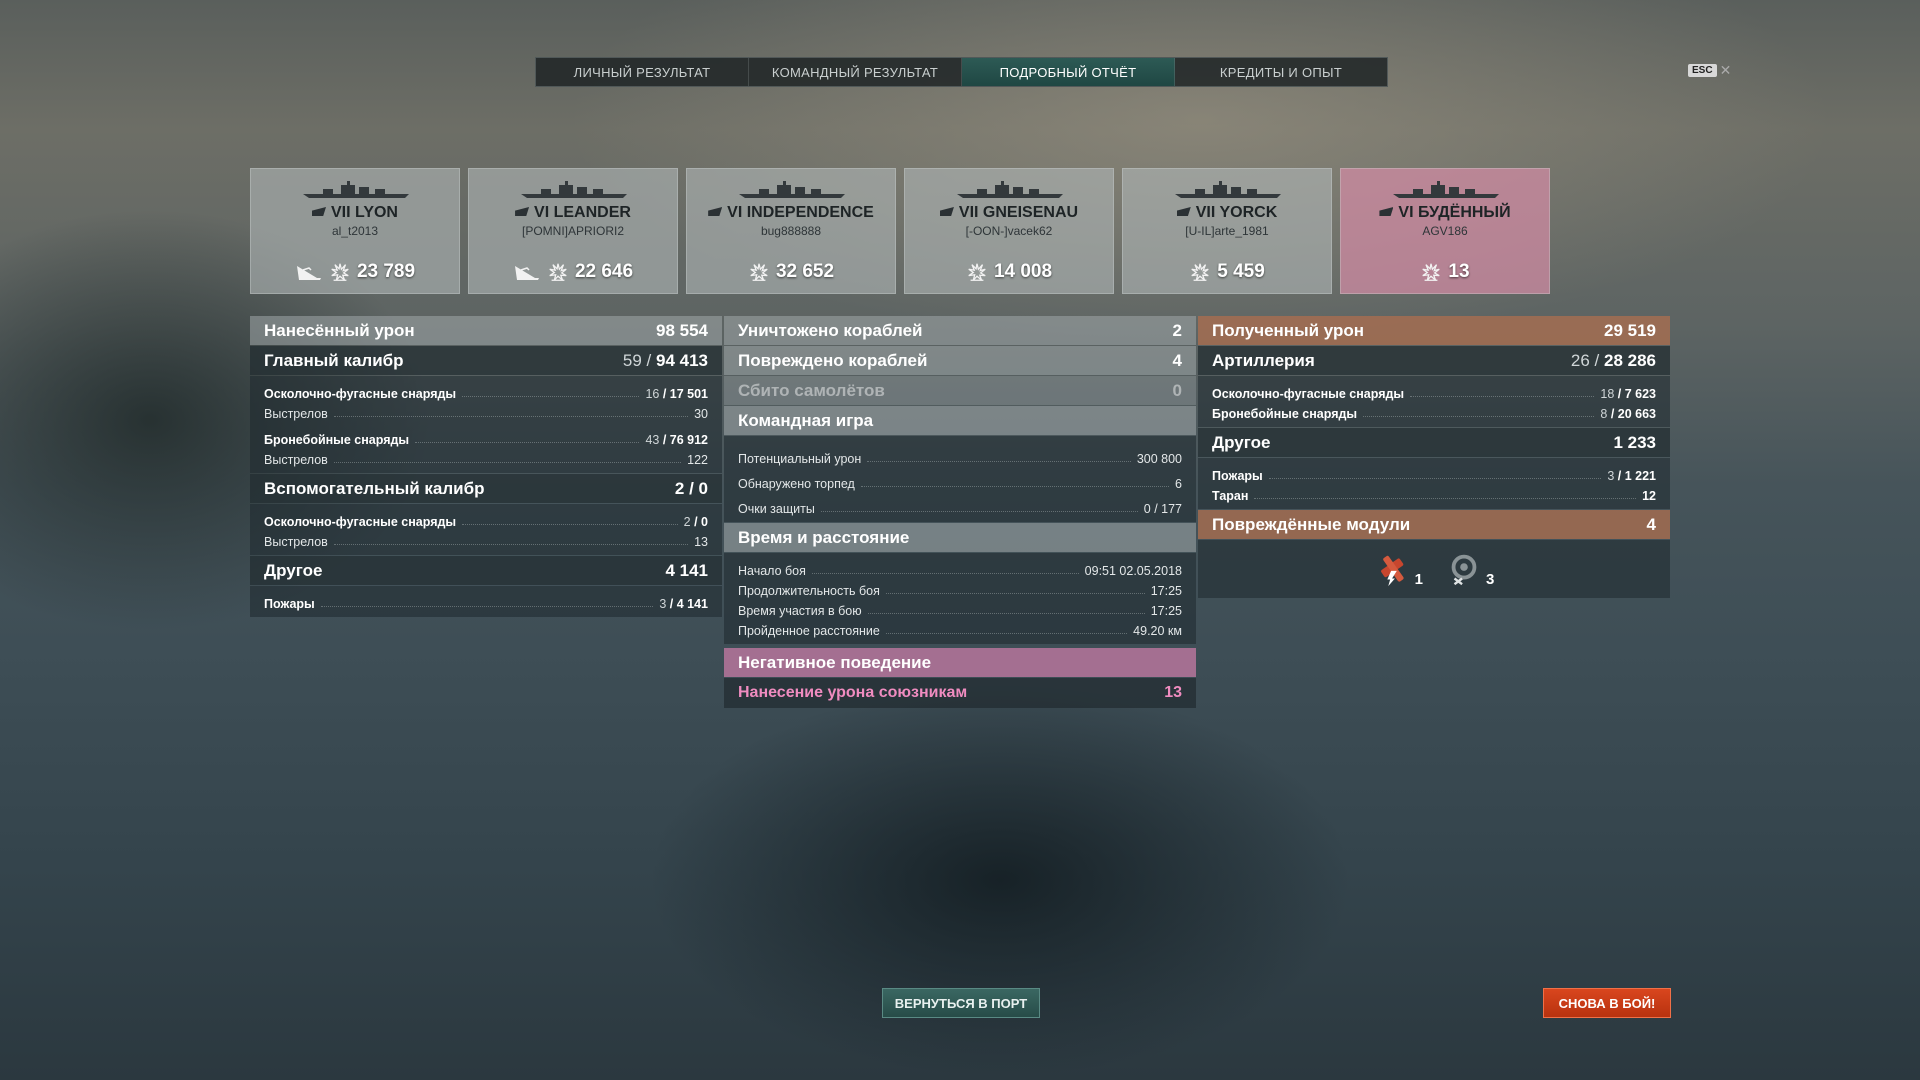 This screenshot has width=1920, height=1080. Describe the element at coordinates (486, 542) in the screenshot. I see `secondary-shots-row: Выстрелов 13` at that location.